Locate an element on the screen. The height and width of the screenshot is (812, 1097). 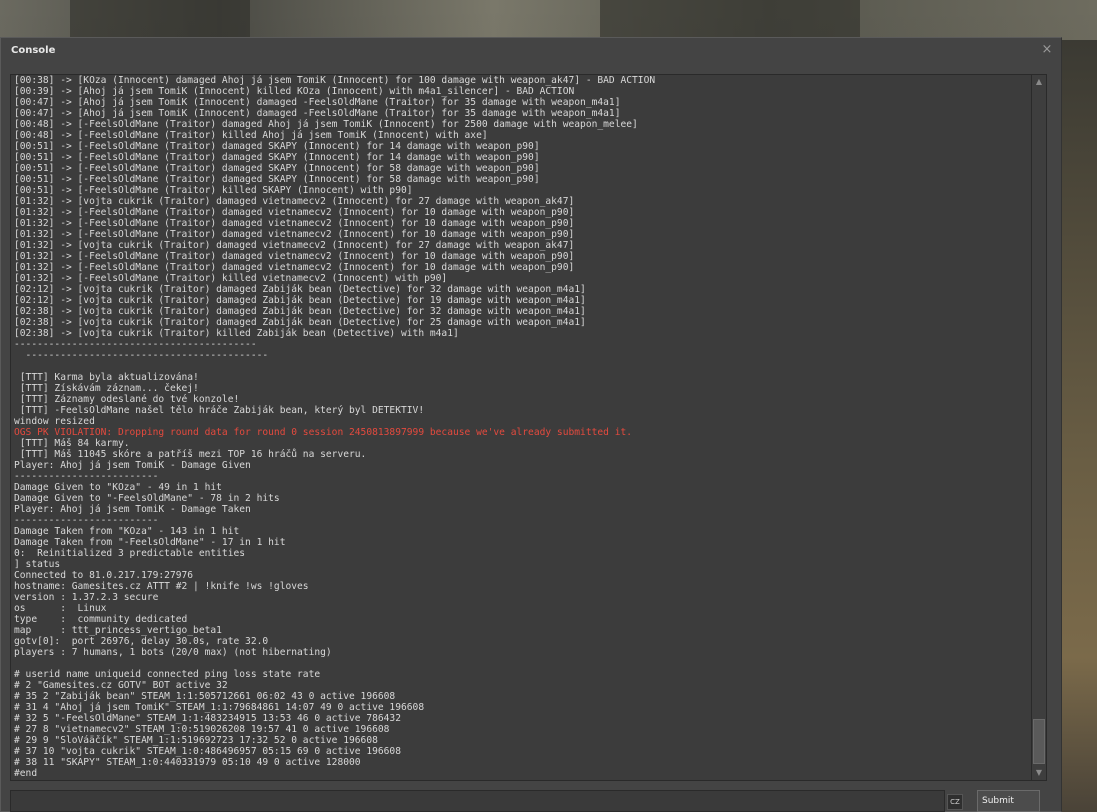
console-line: [TTT] Získávám záznam... čekej! is located at coordinates (106, 388).